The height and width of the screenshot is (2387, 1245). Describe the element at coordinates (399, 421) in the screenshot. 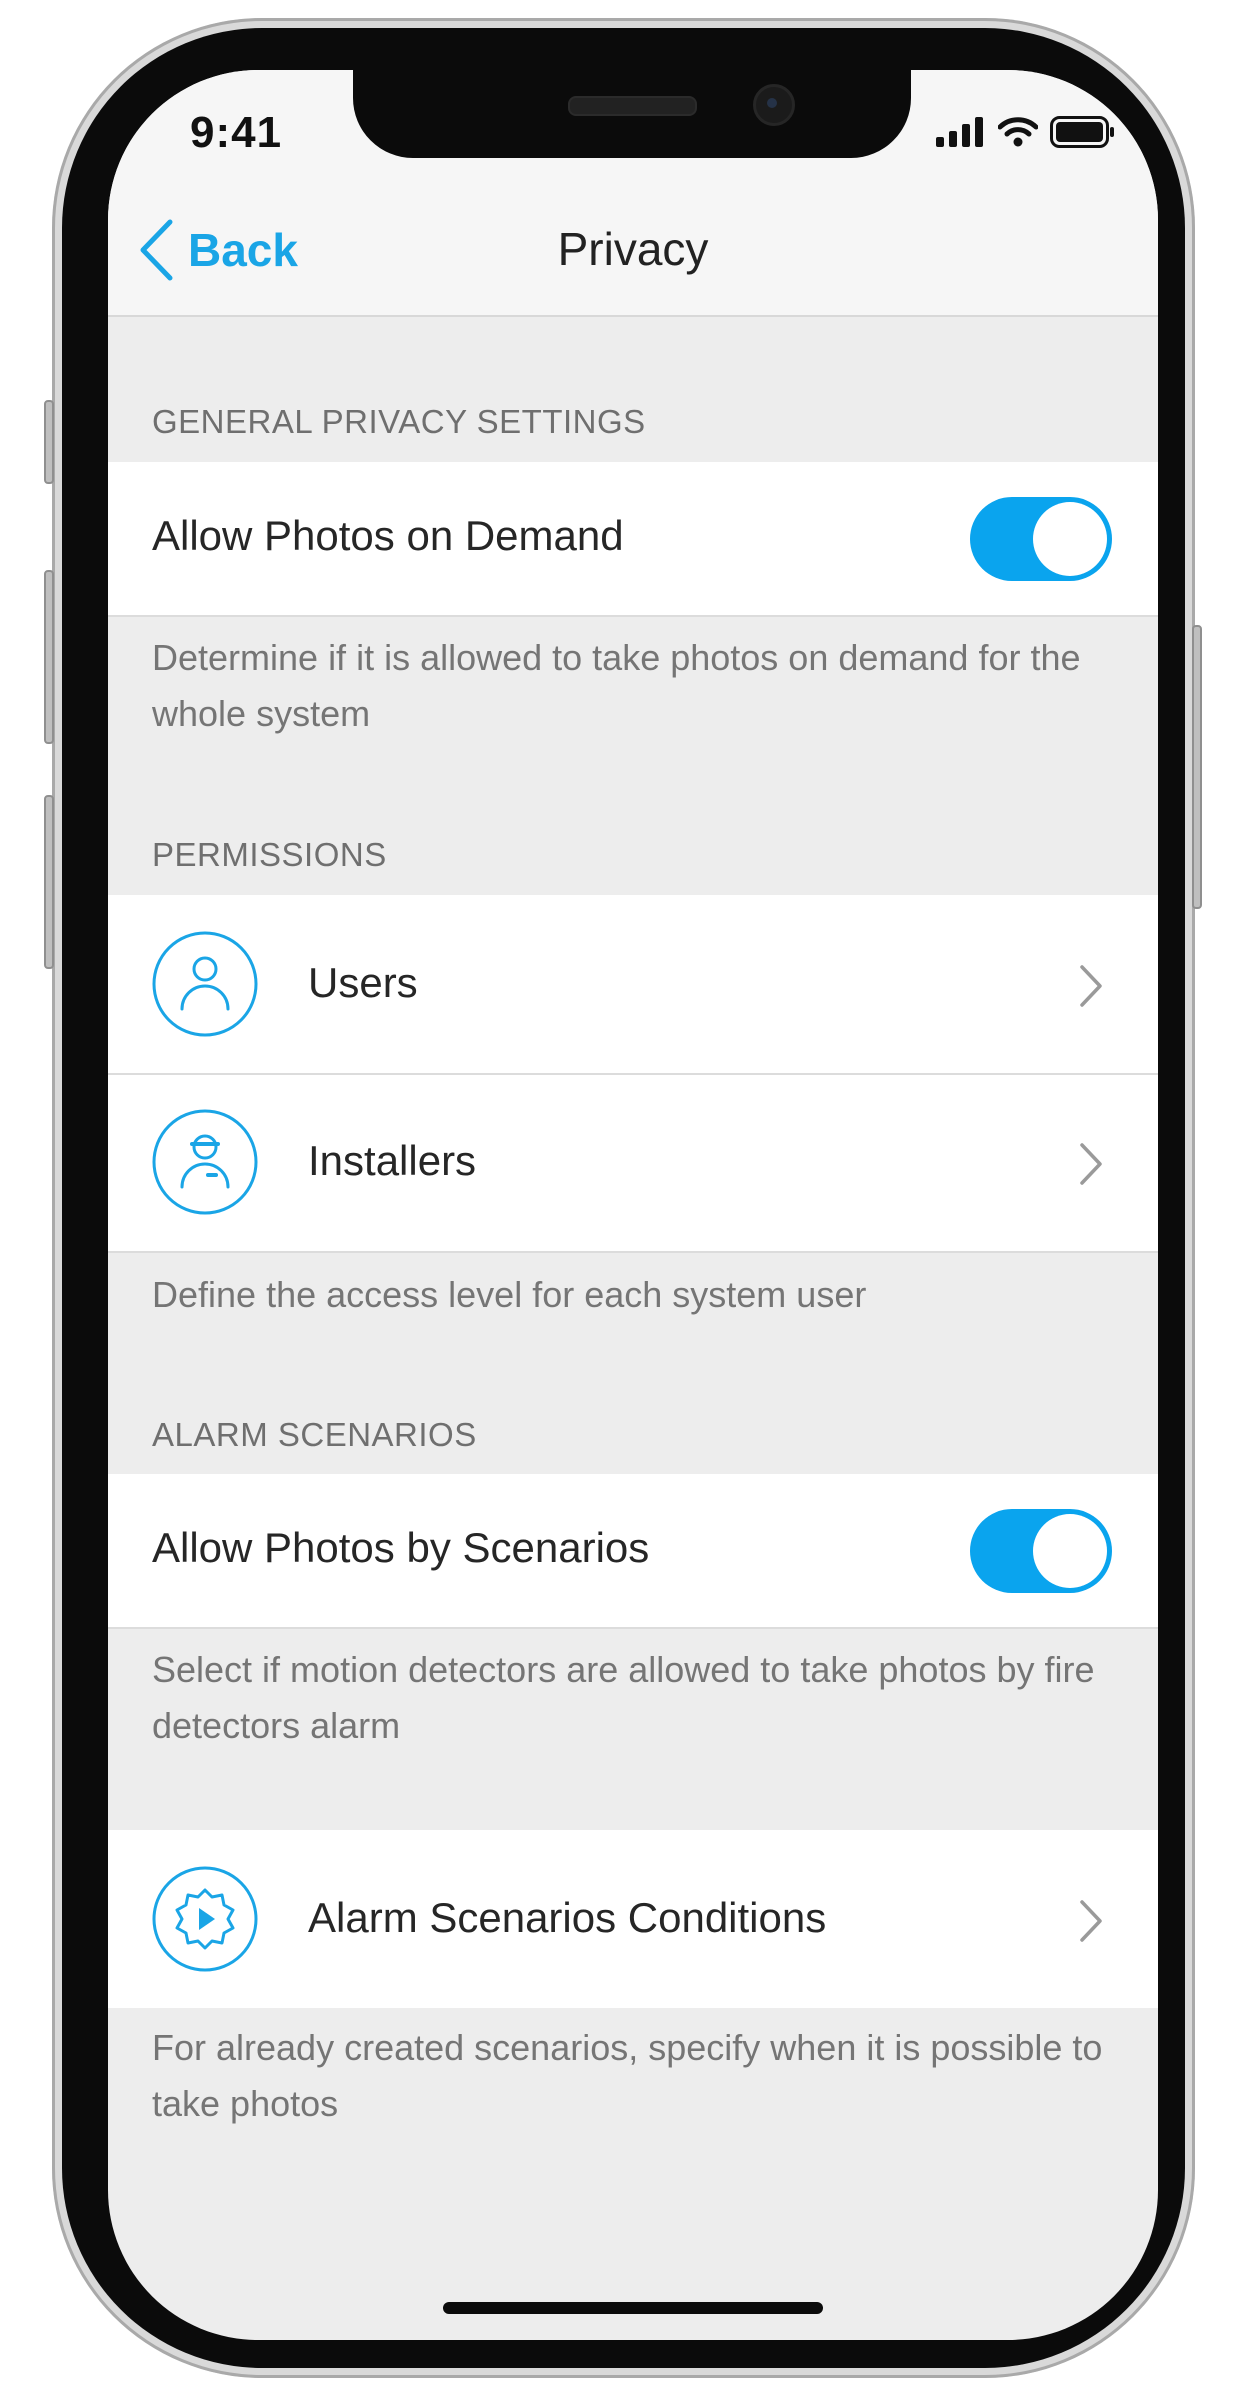

I see `section-header-general: GENERAL PRIVACY SETTINGS` at that location.